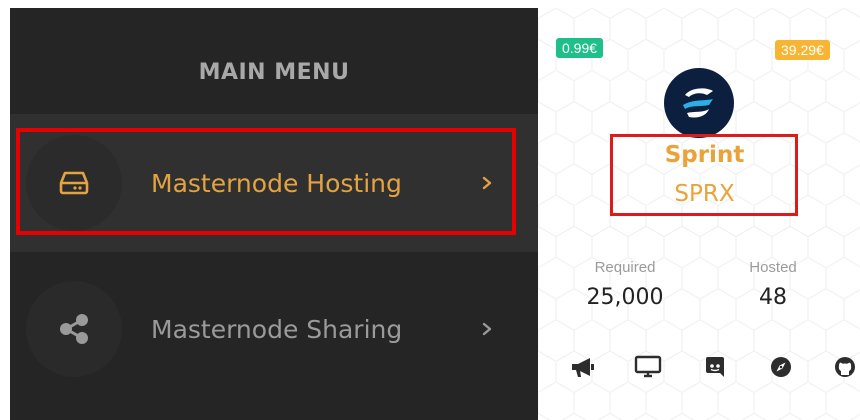  Describe the element at coordinates (625, 297) in the screenshot. I see `required-value: 25,000` at that location.